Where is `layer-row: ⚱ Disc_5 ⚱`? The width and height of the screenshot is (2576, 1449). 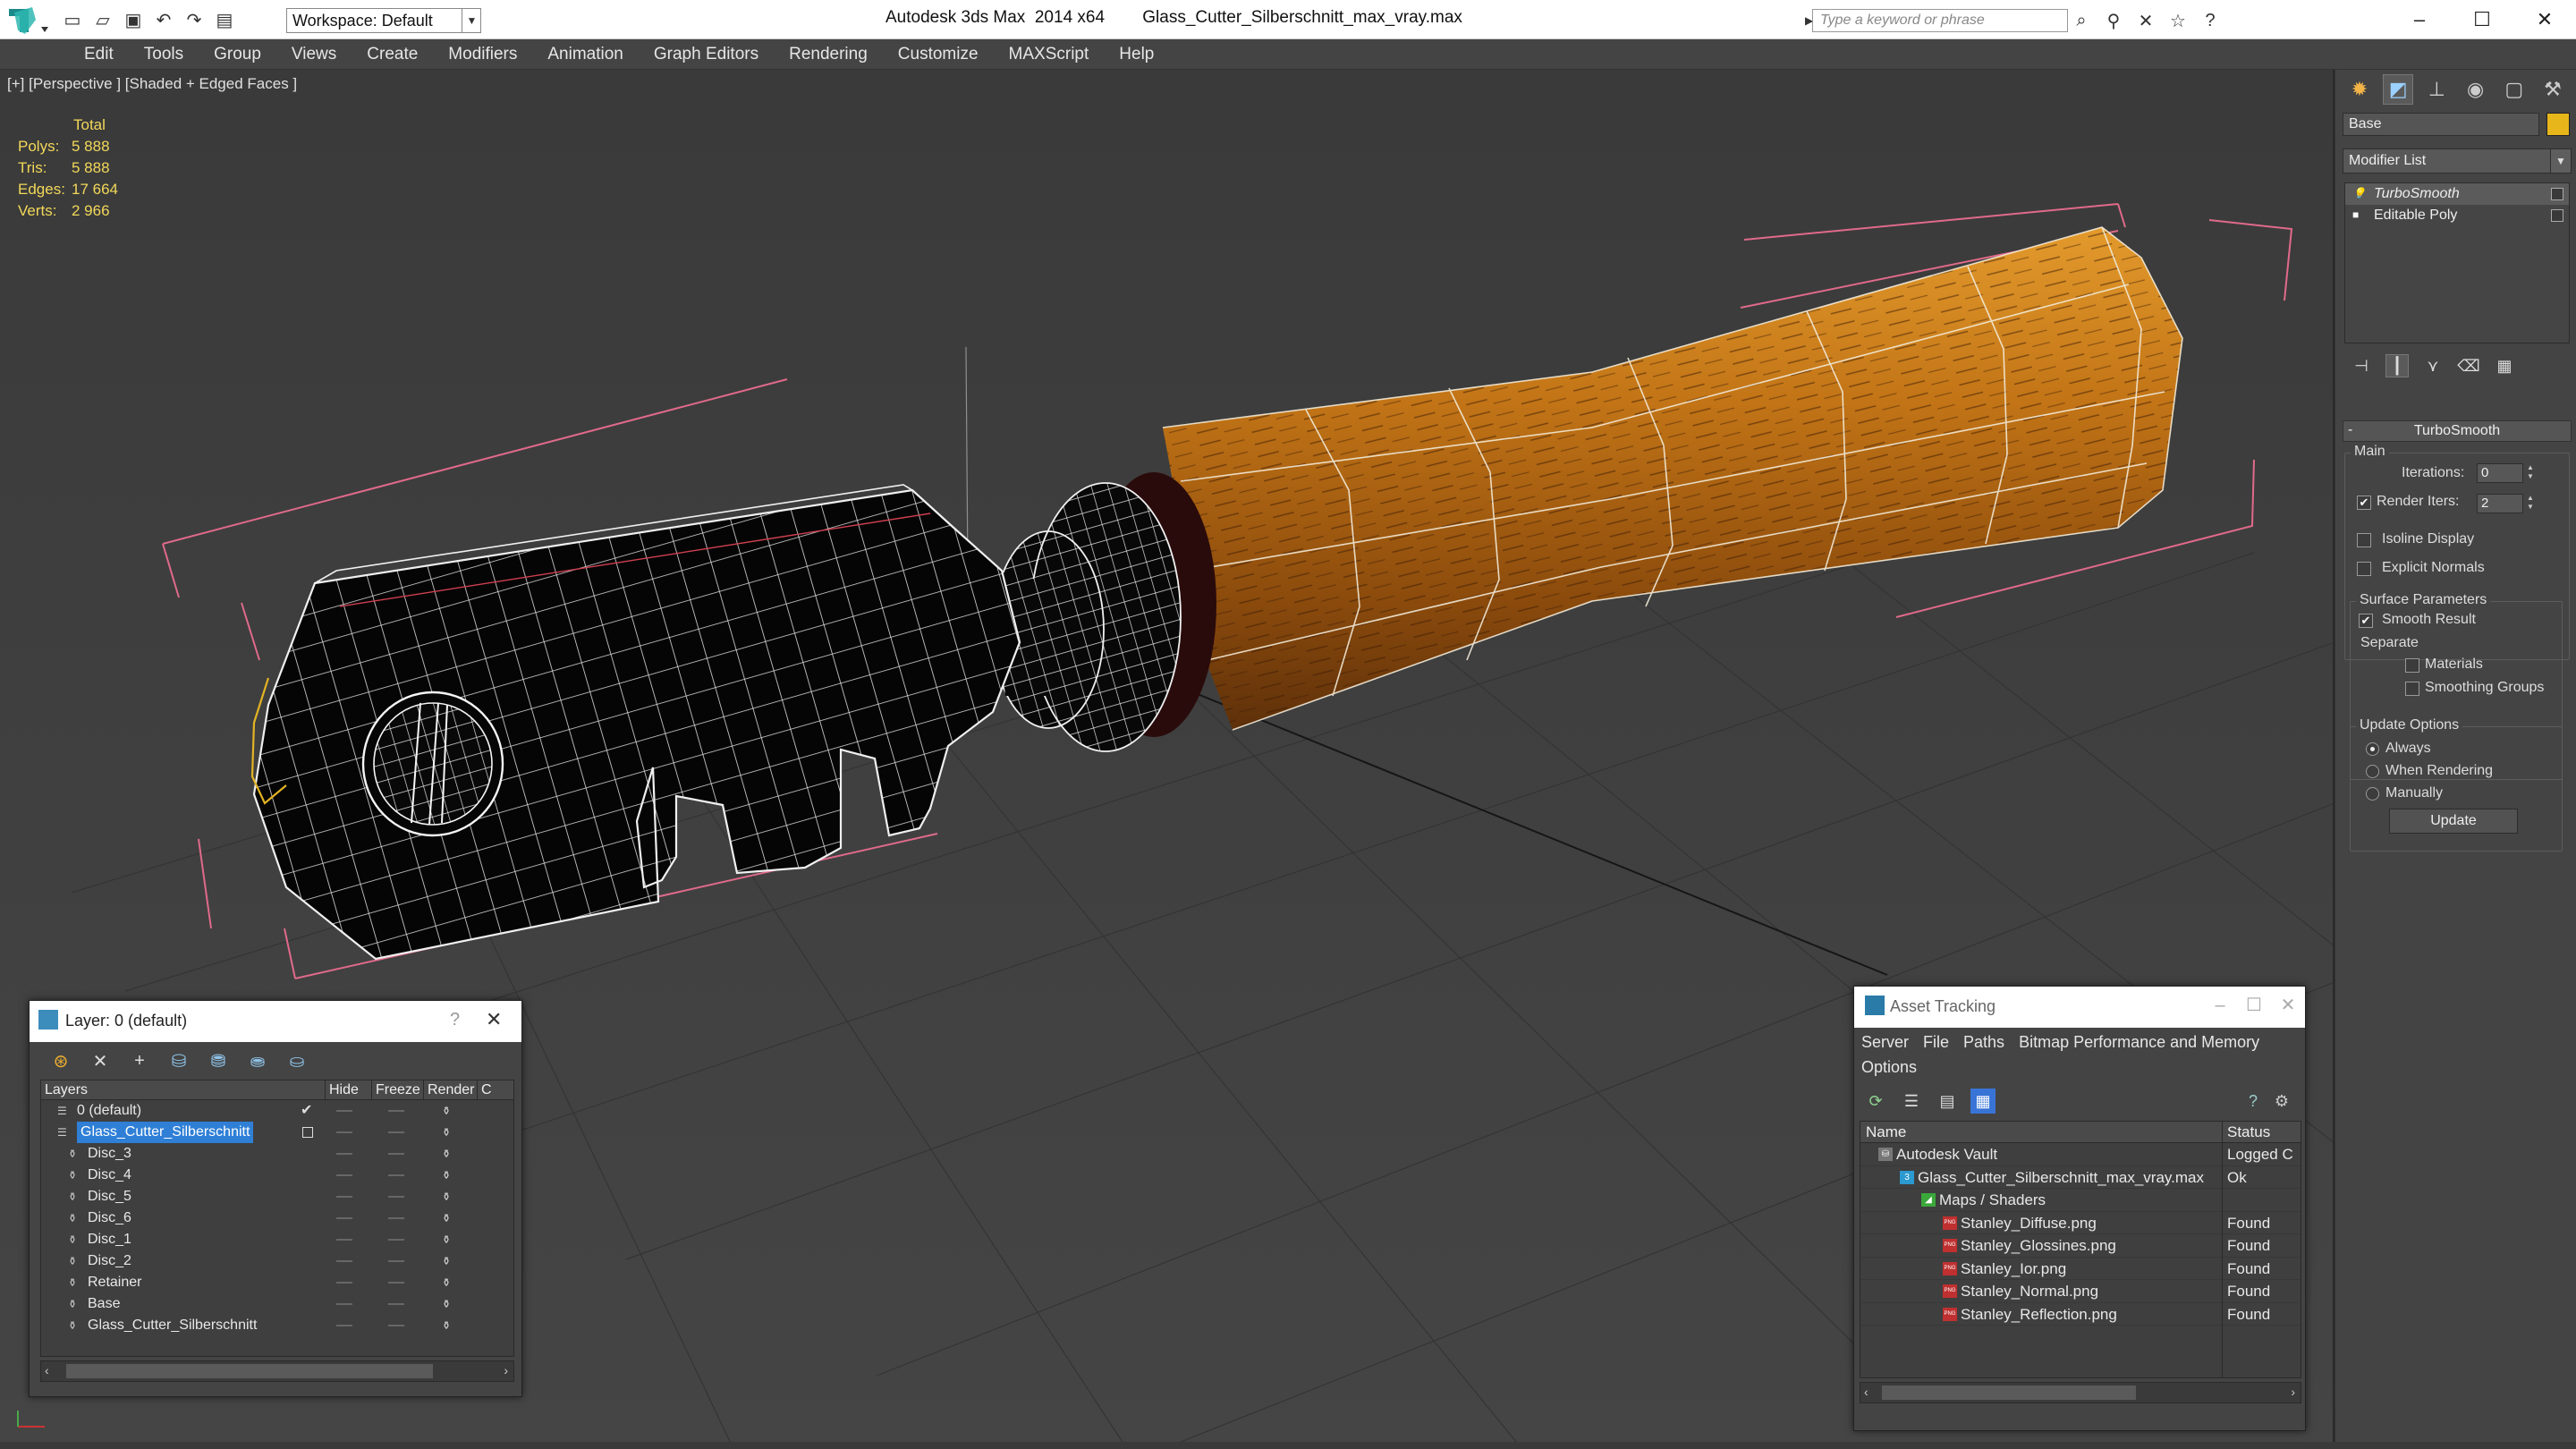 layer-row: ⚱ Disc_5 ⚱ is located at coordinates (277, 1197).